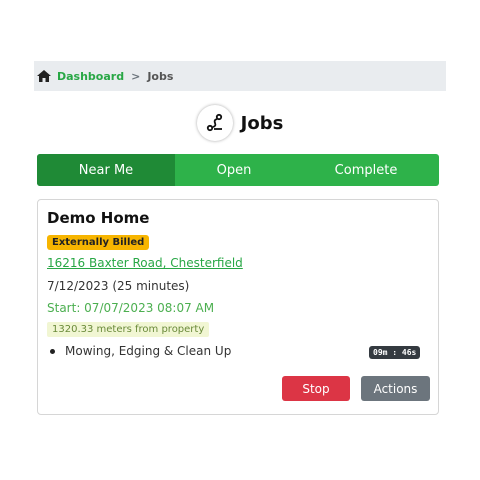 The image size is (480, 480). I want to click on actions-button: Actions, so click(395, 388).